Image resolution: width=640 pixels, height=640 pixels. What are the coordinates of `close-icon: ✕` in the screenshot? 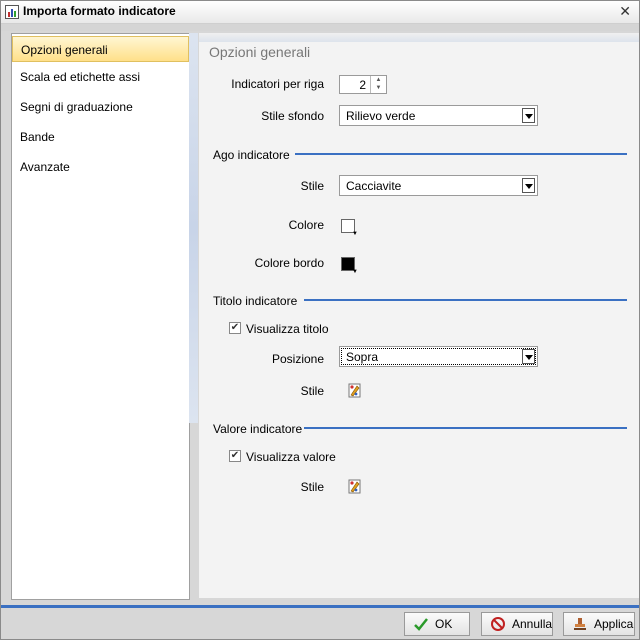 It's located at (625, 11).